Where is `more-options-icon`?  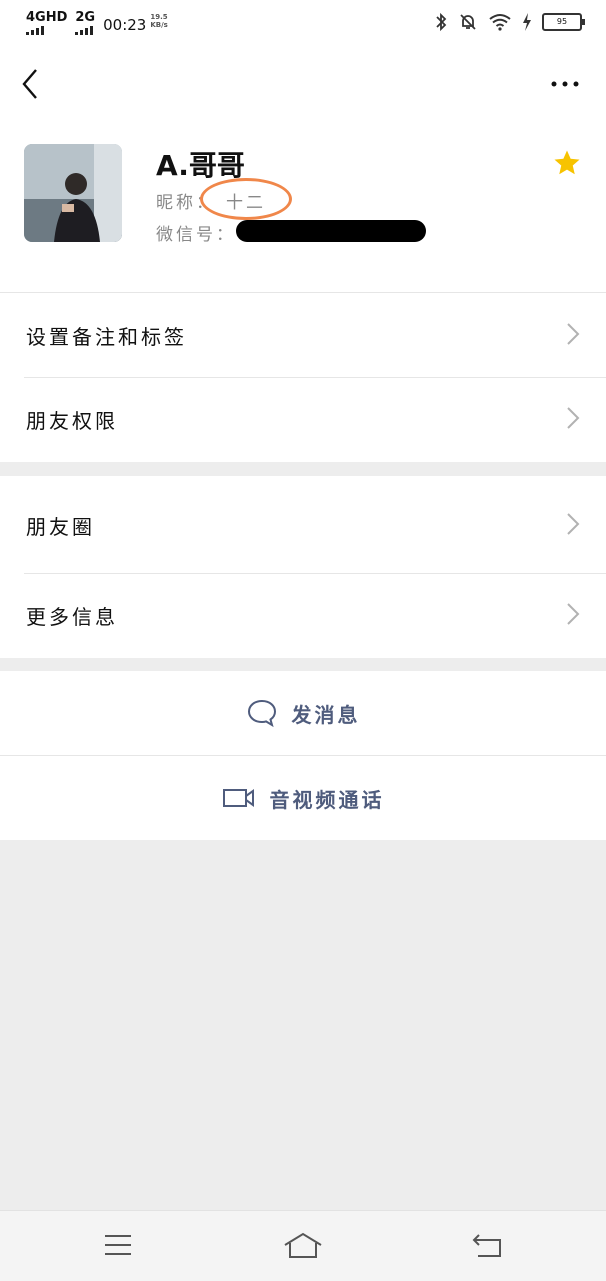 more-options-icon is located at coordinates (565, 84).